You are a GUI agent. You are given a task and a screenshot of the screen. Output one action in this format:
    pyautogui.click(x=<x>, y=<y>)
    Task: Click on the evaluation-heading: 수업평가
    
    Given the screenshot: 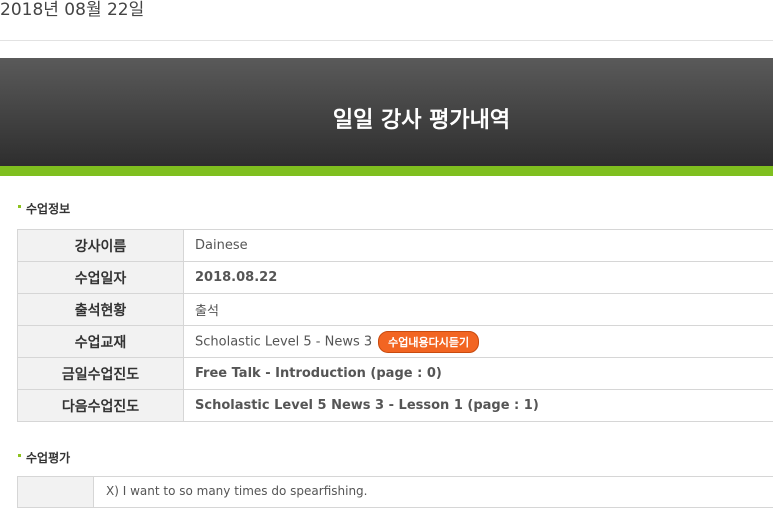 What is the action you would take?
    pyautogui.click(x=44, y=457)
    